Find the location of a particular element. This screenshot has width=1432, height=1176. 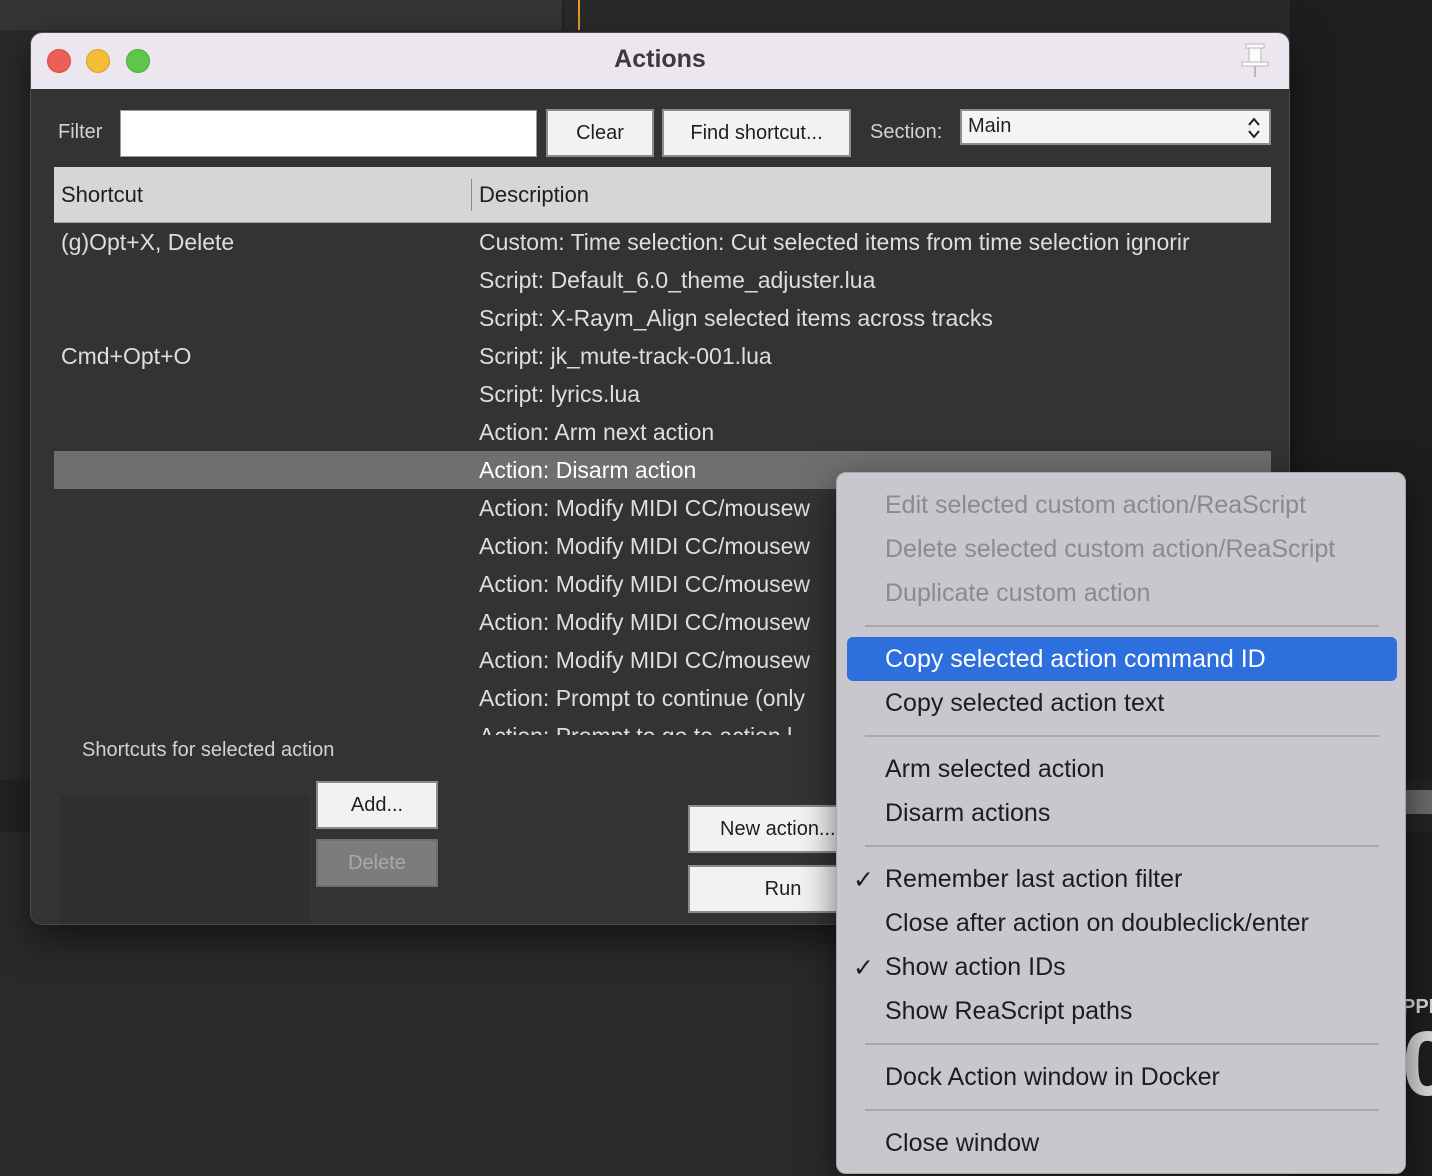

menu-item-close-window: Close window is located at coordinates (1122, 1143).